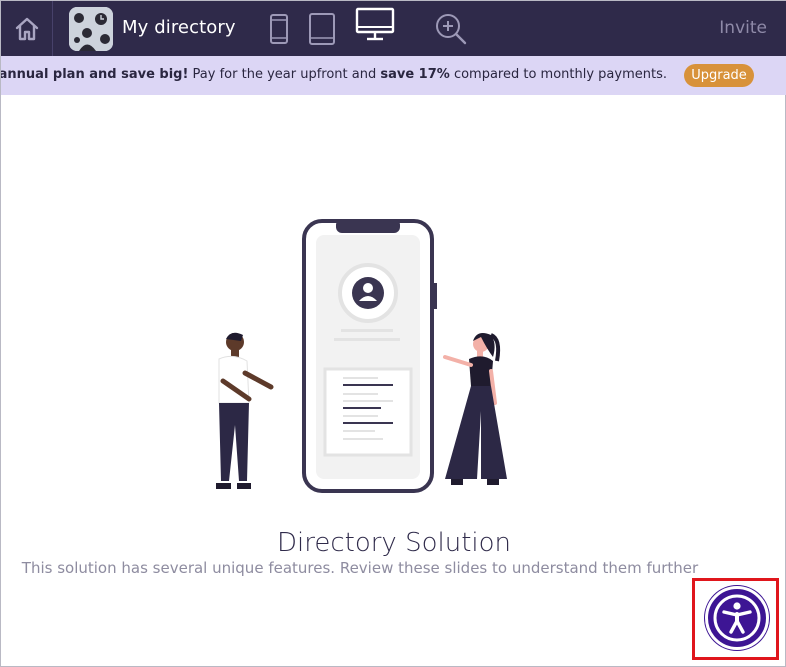 The width and height of the screenshot is (786, 667). I want to click on banner-text-end: compared to monthly payments., so click(558, 74).